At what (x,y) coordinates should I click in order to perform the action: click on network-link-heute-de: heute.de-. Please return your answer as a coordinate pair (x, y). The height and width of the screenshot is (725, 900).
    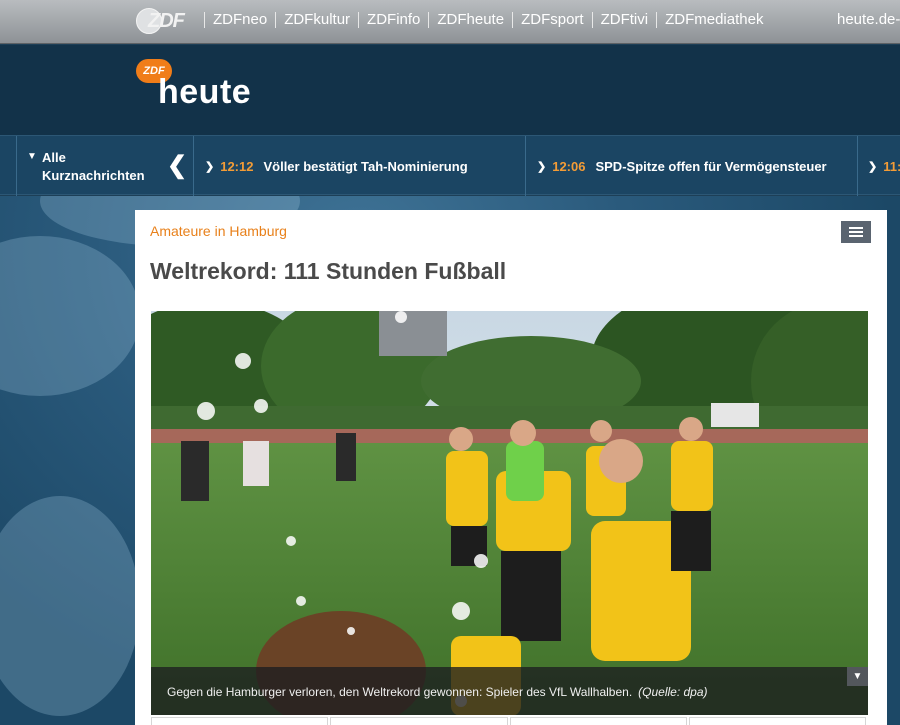
    Looking at the image, I should click on (868, 19).